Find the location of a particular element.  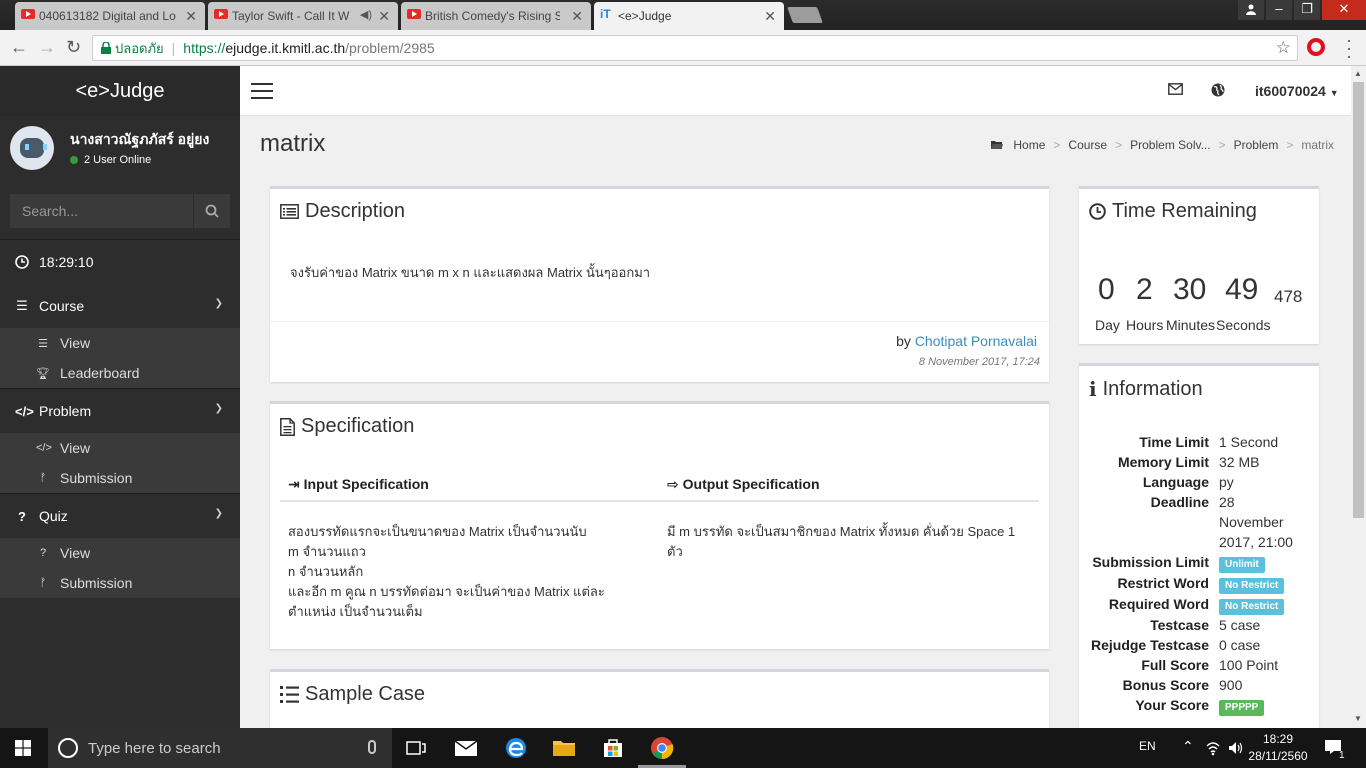

info-row: Restrict Word No Restrict is located at coordinates (1199, 583).